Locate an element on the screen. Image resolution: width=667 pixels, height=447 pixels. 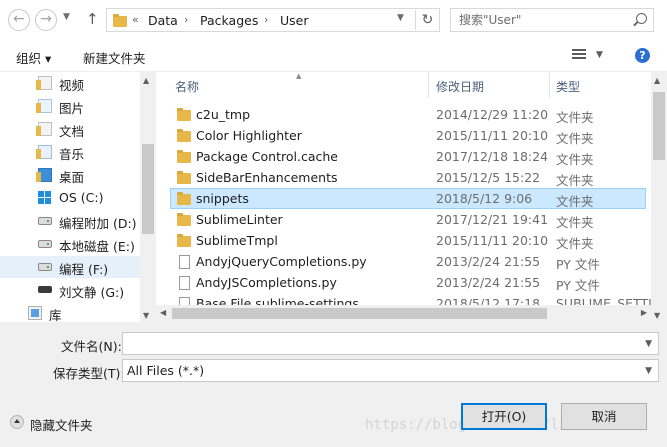
back-button: ← is located at coordinates (19, 20).